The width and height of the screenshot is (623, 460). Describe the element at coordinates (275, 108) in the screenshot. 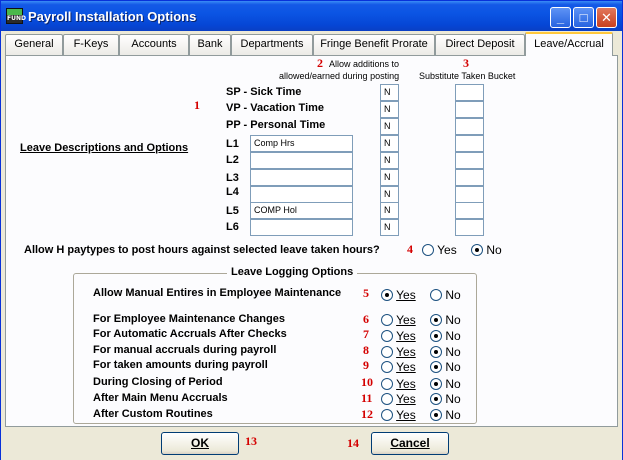

I see `vacation-time-label: VP - Vacation Time` at that location.